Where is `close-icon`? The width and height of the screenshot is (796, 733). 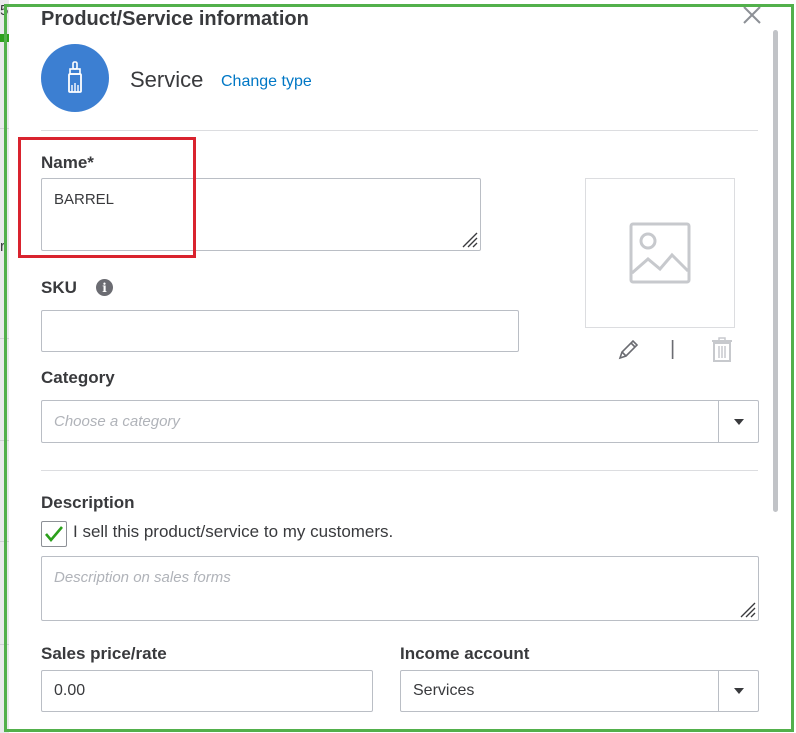
close-icon is located at coordinates (752, 15).